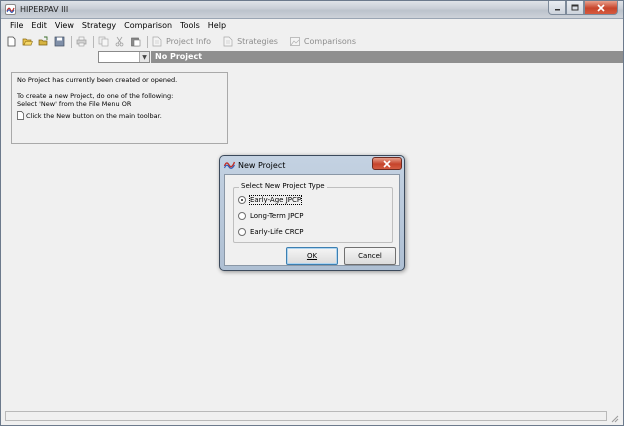 Image resolution: width=624 pixels, height=426 pixels. I want to click on minimize-button, so click(557, 8).